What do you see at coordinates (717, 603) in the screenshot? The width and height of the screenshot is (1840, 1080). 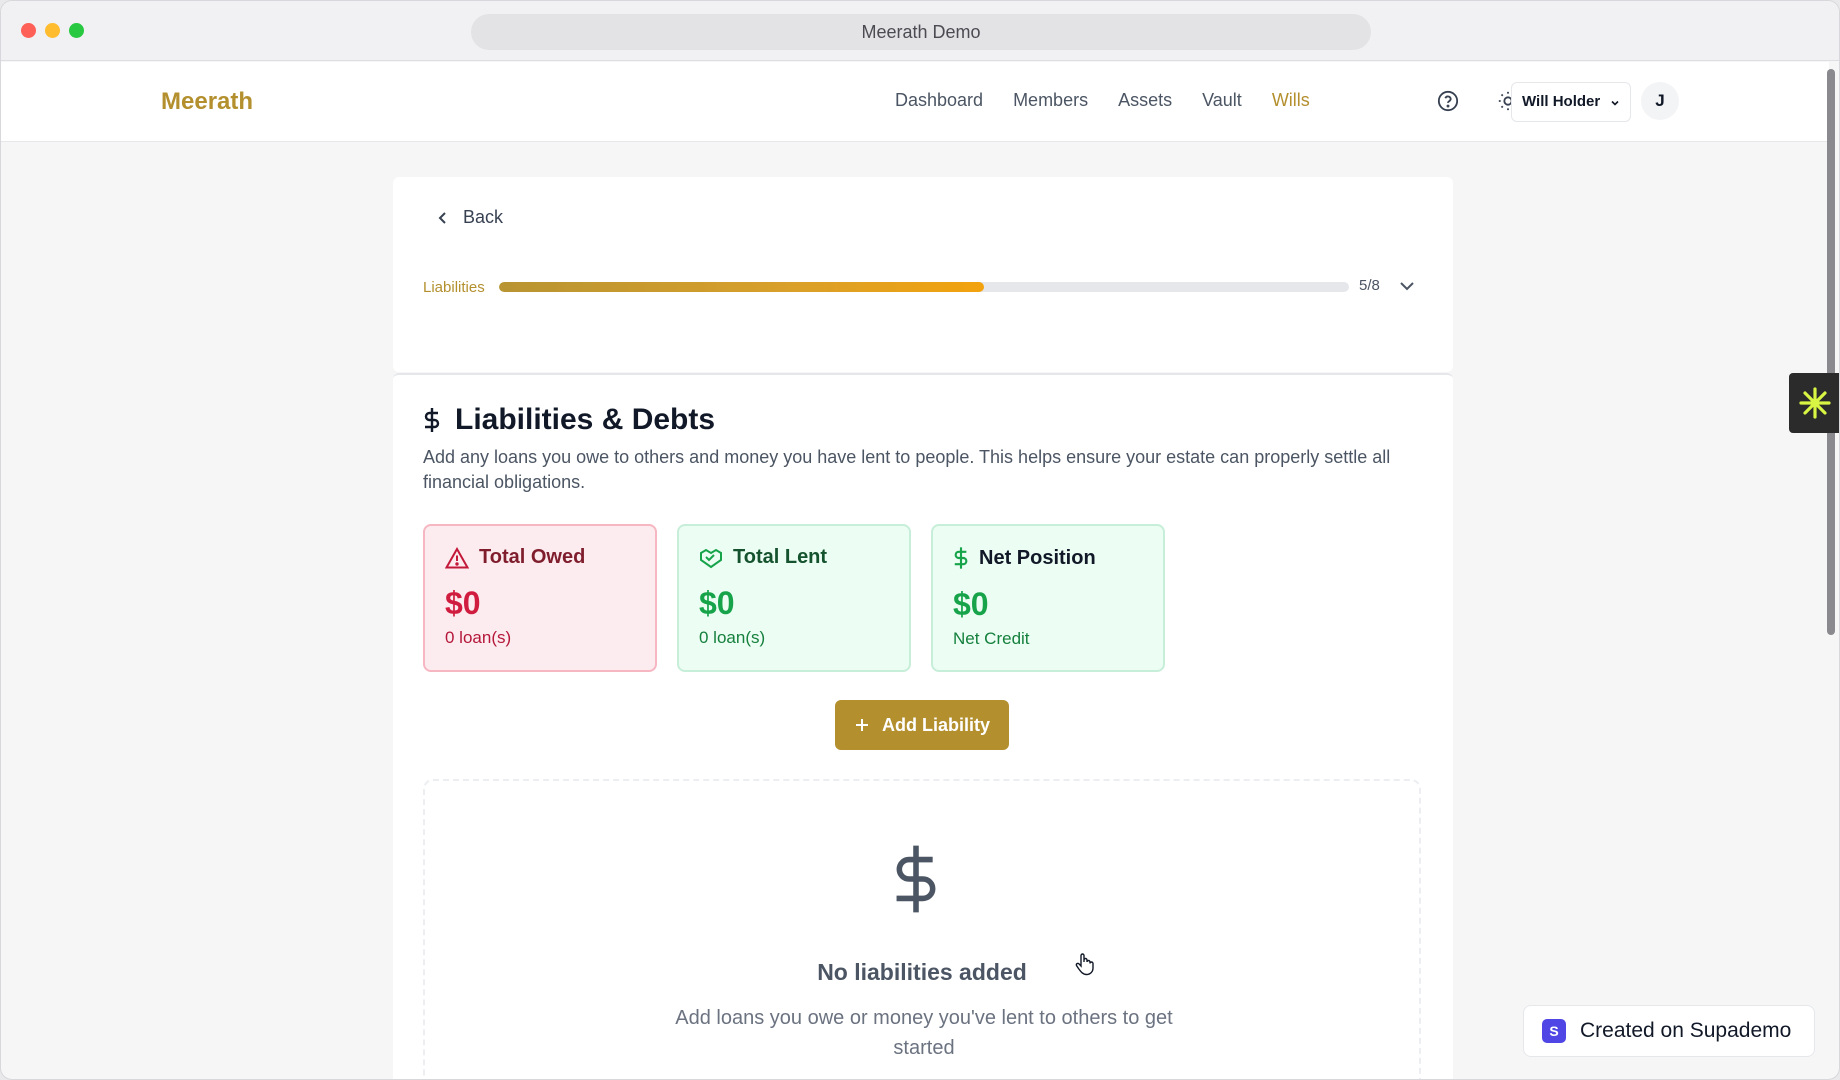 I see `total-lent-value: $0` at bounding box center [717, 603].